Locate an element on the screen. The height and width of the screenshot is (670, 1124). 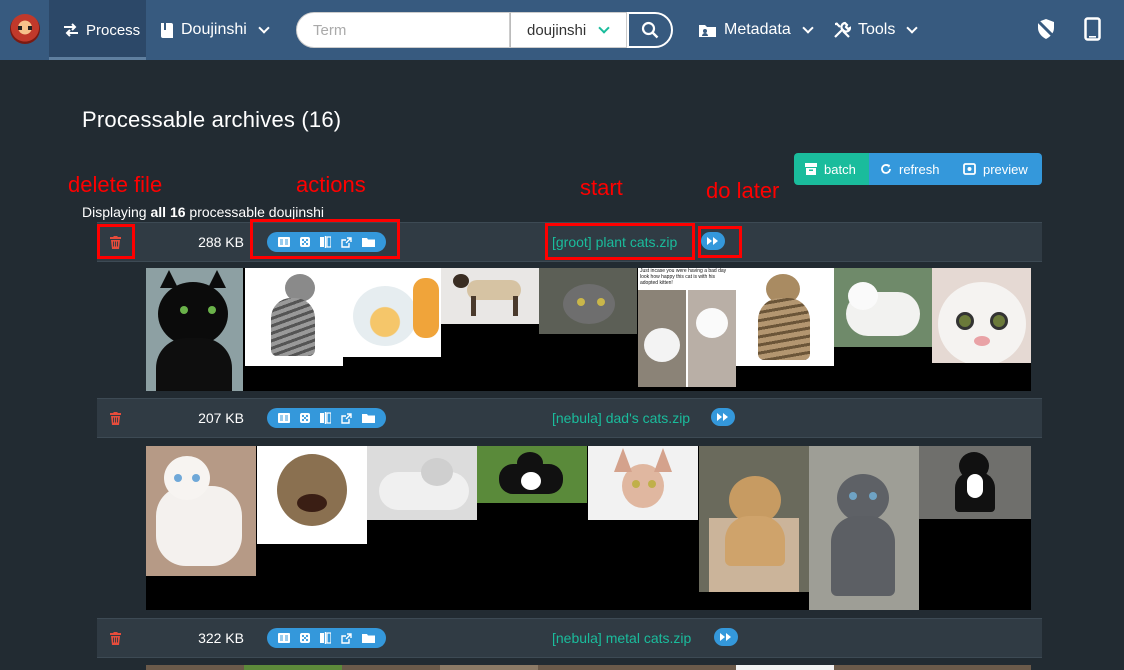
address-card-icon is located at coordinates (707, 31).